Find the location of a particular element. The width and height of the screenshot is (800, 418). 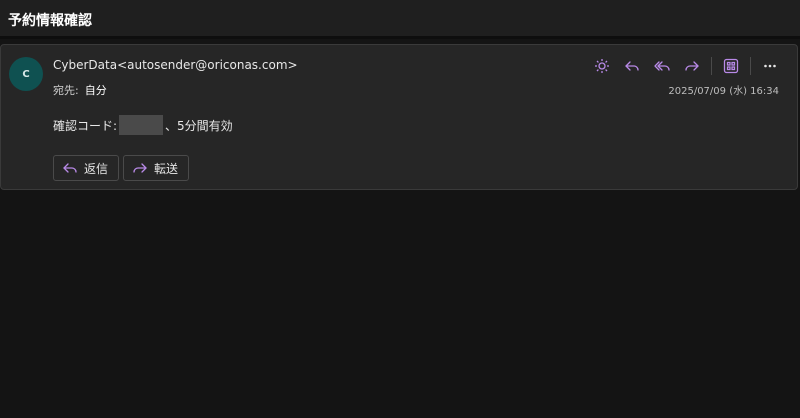

body-suffix: 、5分間有効 is located at coordinates (199, 125).